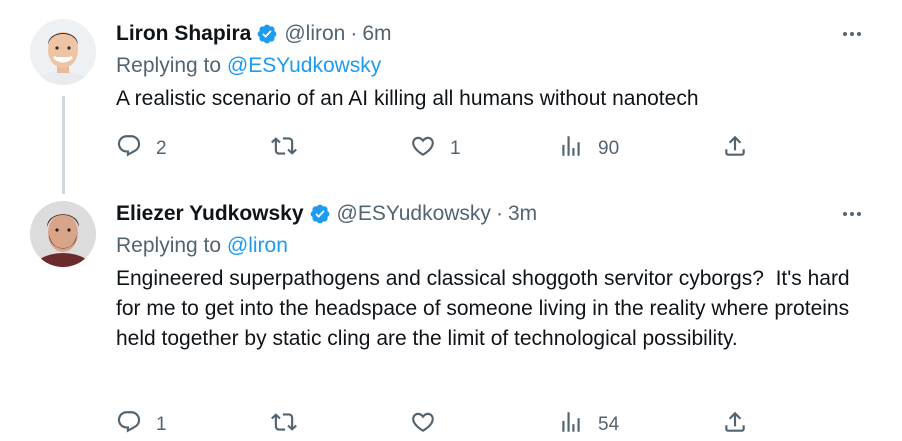  I want to click on mention-link: @ESYudkowsky, so click(304, 65).